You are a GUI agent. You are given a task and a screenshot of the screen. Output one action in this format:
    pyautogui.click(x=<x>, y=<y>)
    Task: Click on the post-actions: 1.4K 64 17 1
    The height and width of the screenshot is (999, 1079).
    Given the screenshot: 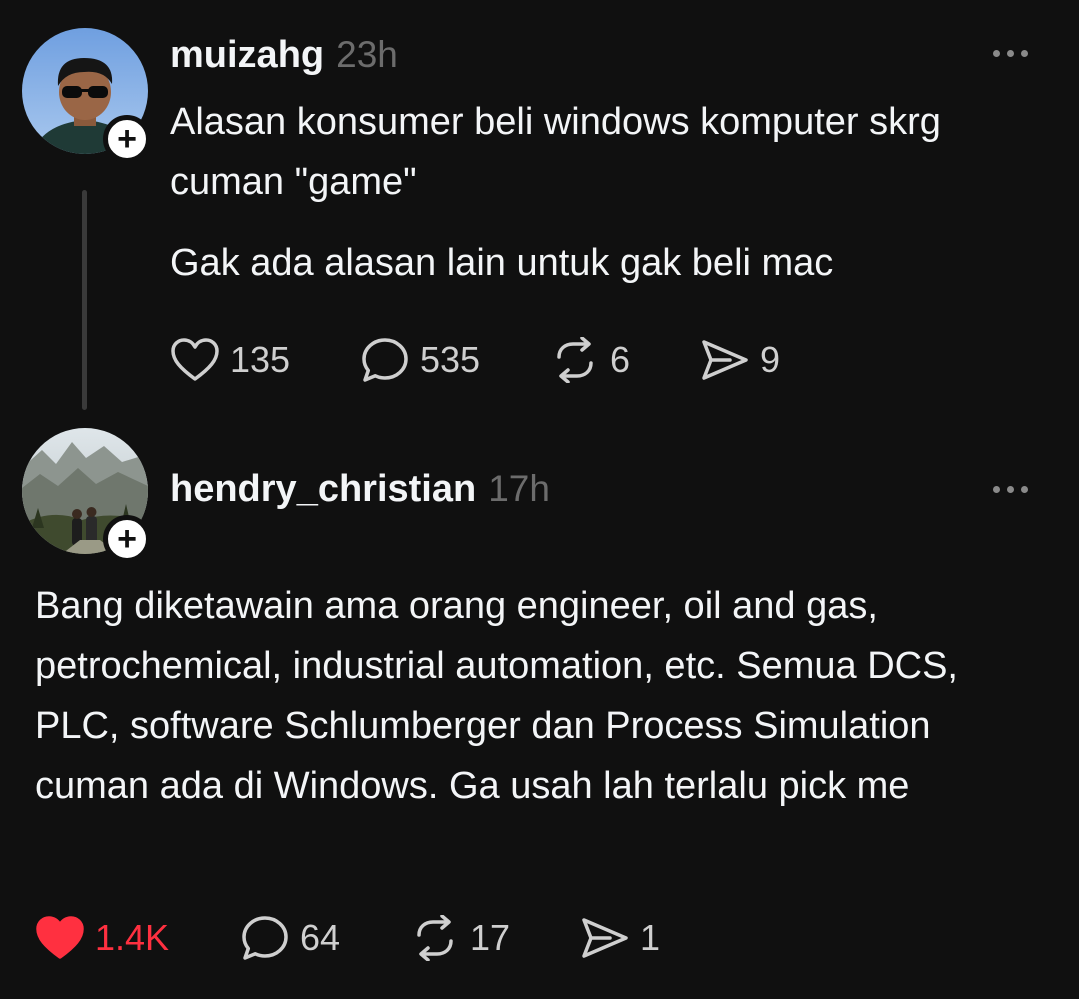 What is the action you would take?
    pyautogui.click(x=367, y=938)
    